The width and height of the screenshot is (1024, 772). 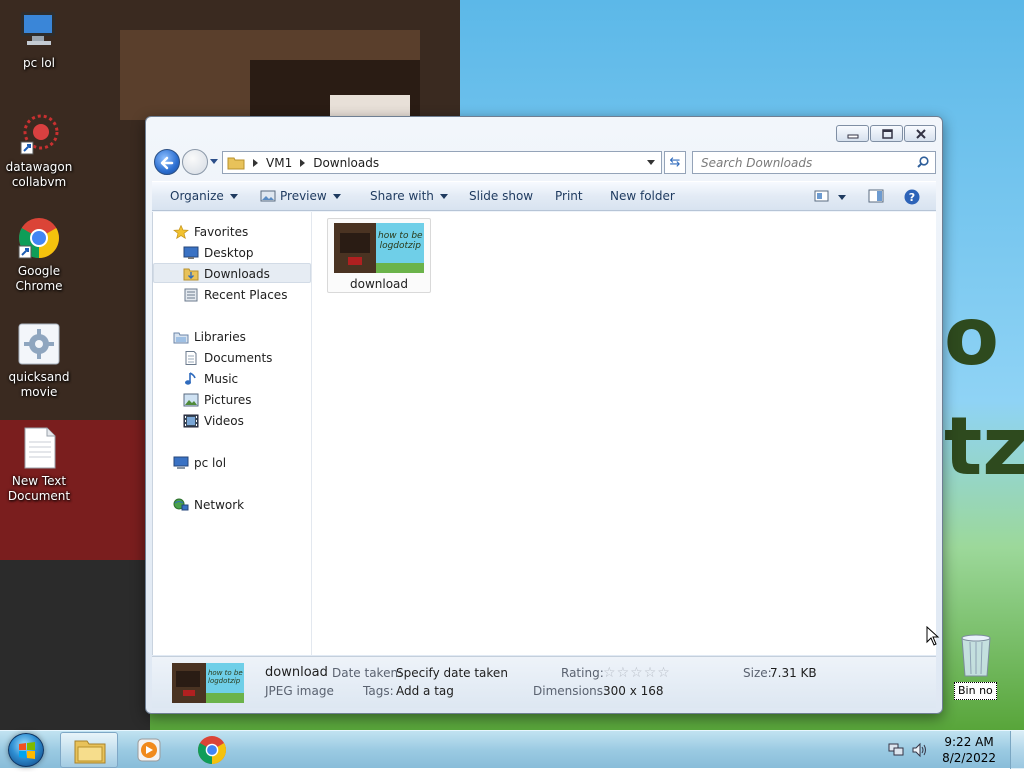 I want to click on nav-label: Videos, so click(x=224, y=421).